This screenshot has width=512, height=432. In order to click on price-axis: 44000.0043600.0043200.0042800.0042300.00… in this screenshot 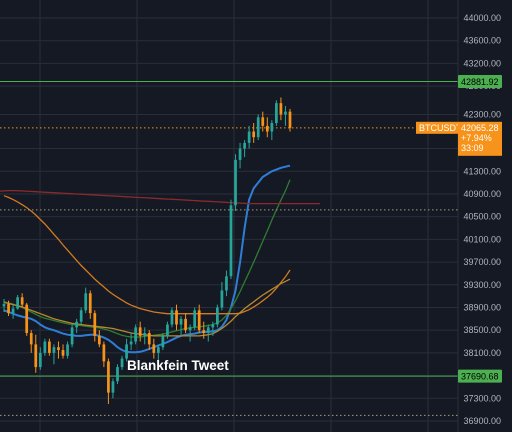, I will do `click(484, 216)`.